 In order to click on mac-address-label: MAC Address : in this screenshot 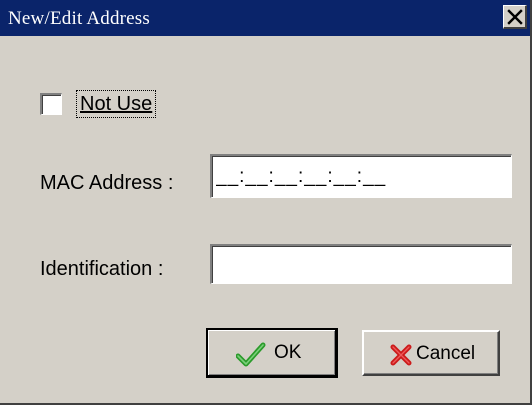, I will do `click(107, 183)`.